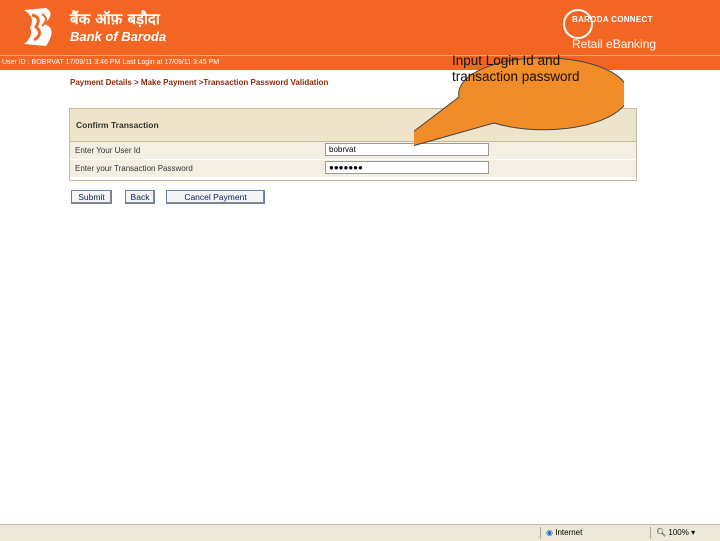 This screenshot has height=541, width=720. Describe the element at coordinates (516, 68) in the screenshot. I see `callout-text: Input Login Id and transaction password` at that location.